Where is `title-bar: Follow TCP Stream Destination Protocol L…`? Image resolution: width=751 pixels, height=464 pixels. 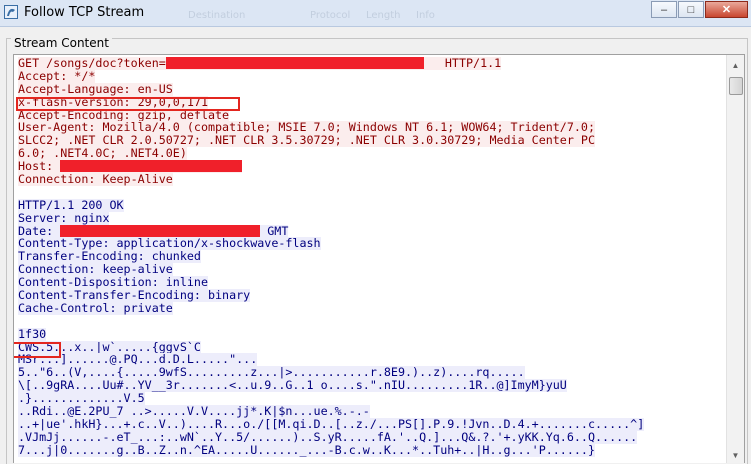
title-bar: Follow TCP Stream Destination Protocol L… is located at coordinates (375, 13).